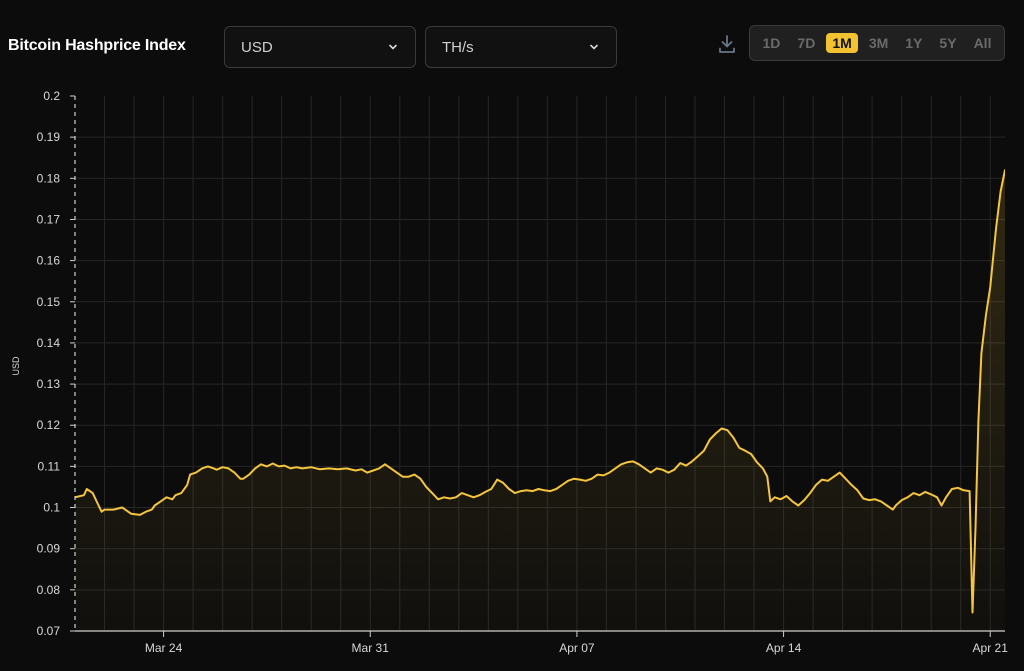 The width and height of the screenshot is (1024, 671). I want to click on y-tick-label: 0.08, so click(49, 590).